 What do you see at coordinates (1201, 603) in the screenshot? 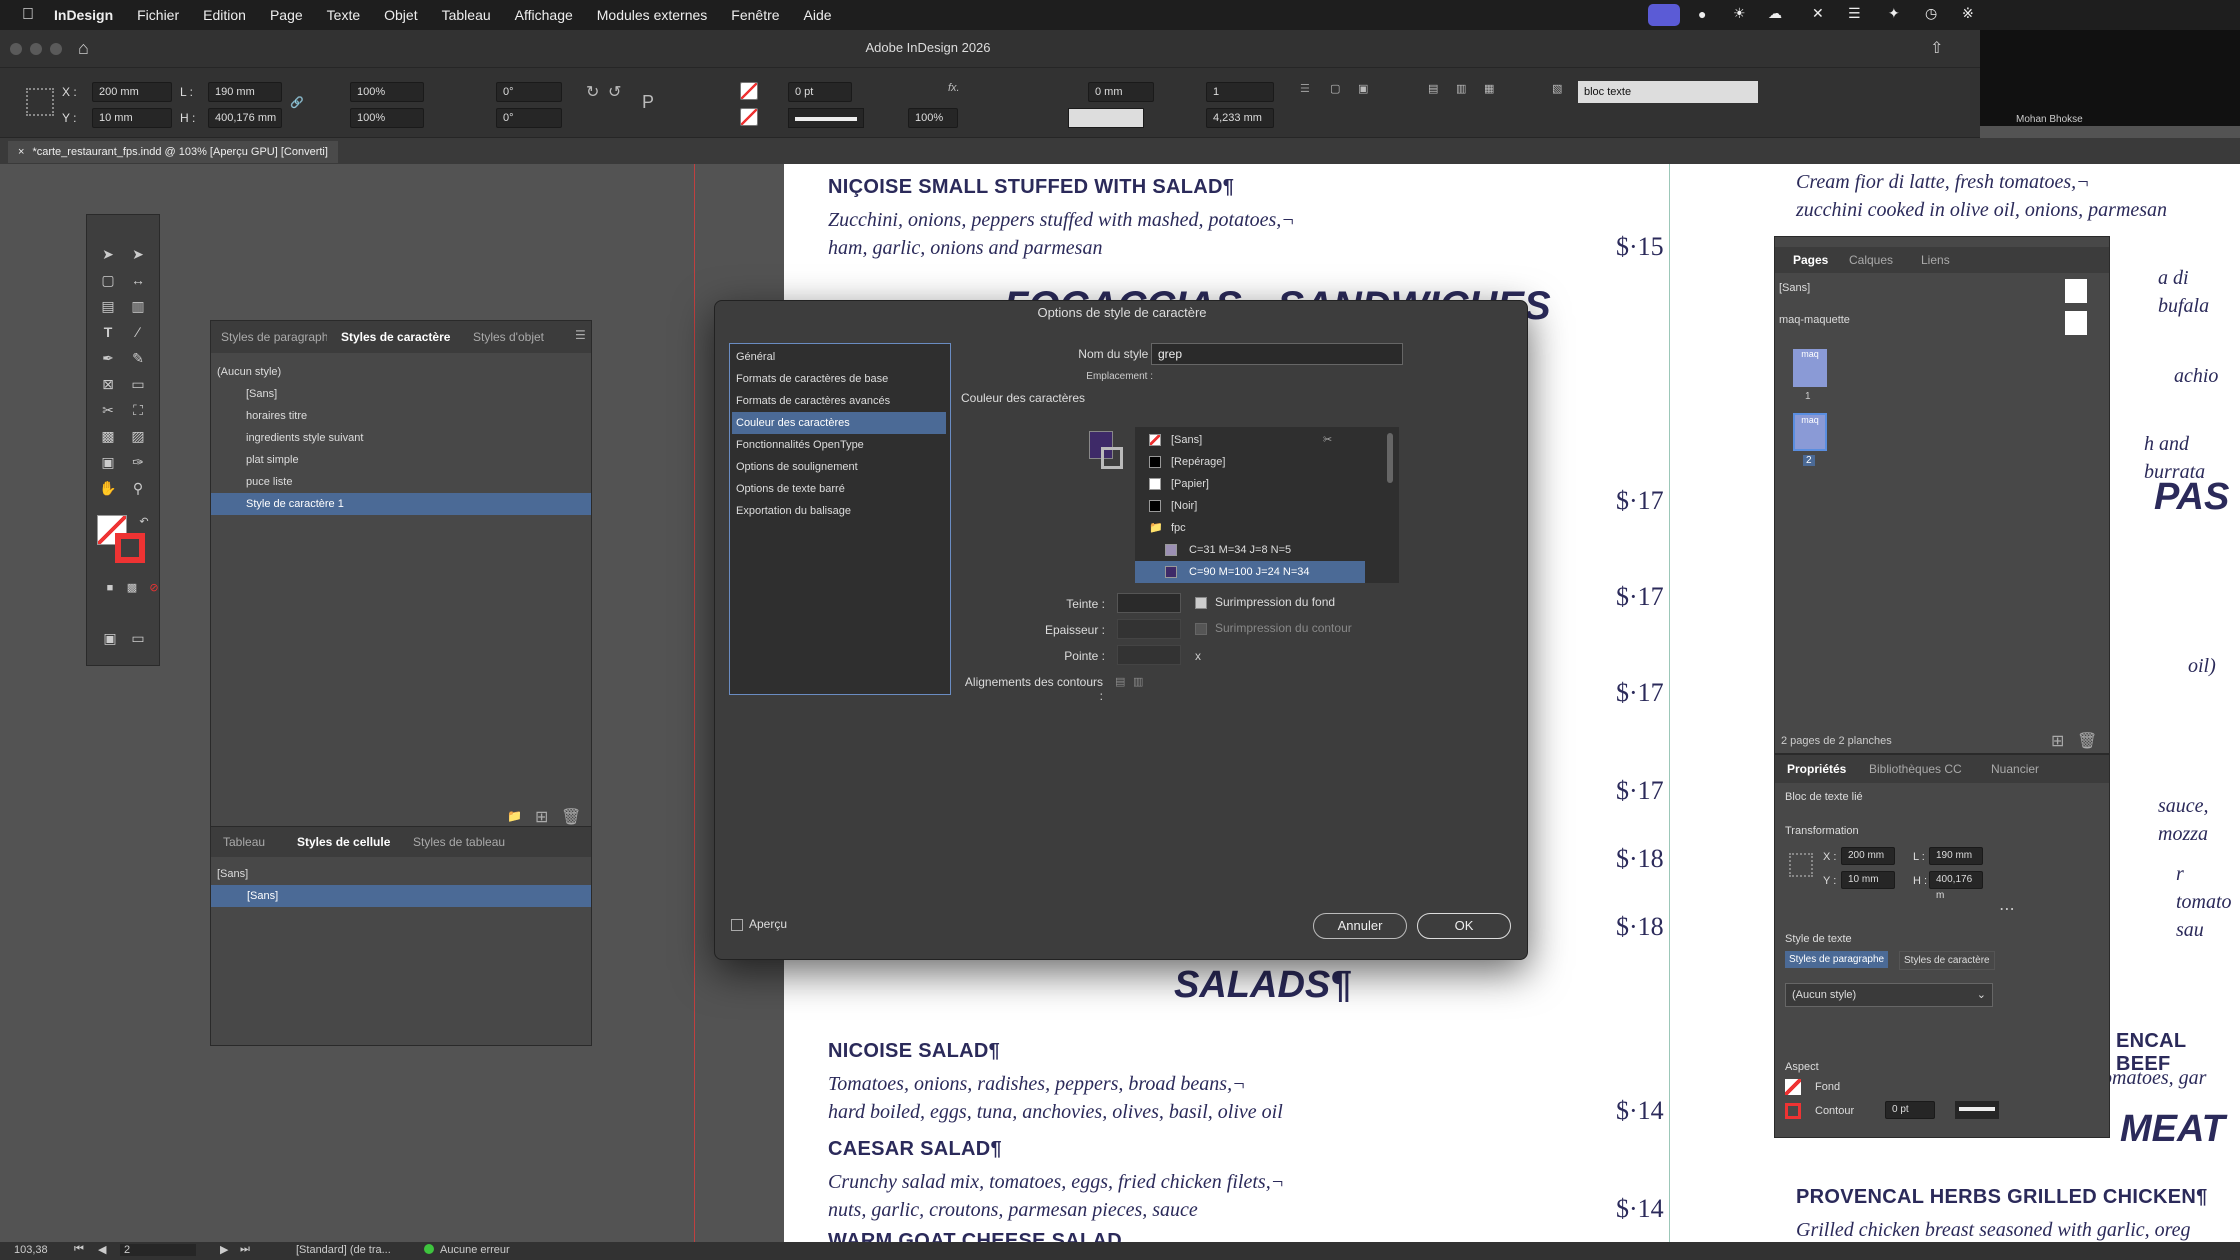
I see `overprint-fill-checkbox` at bounding box center [1201, 603].